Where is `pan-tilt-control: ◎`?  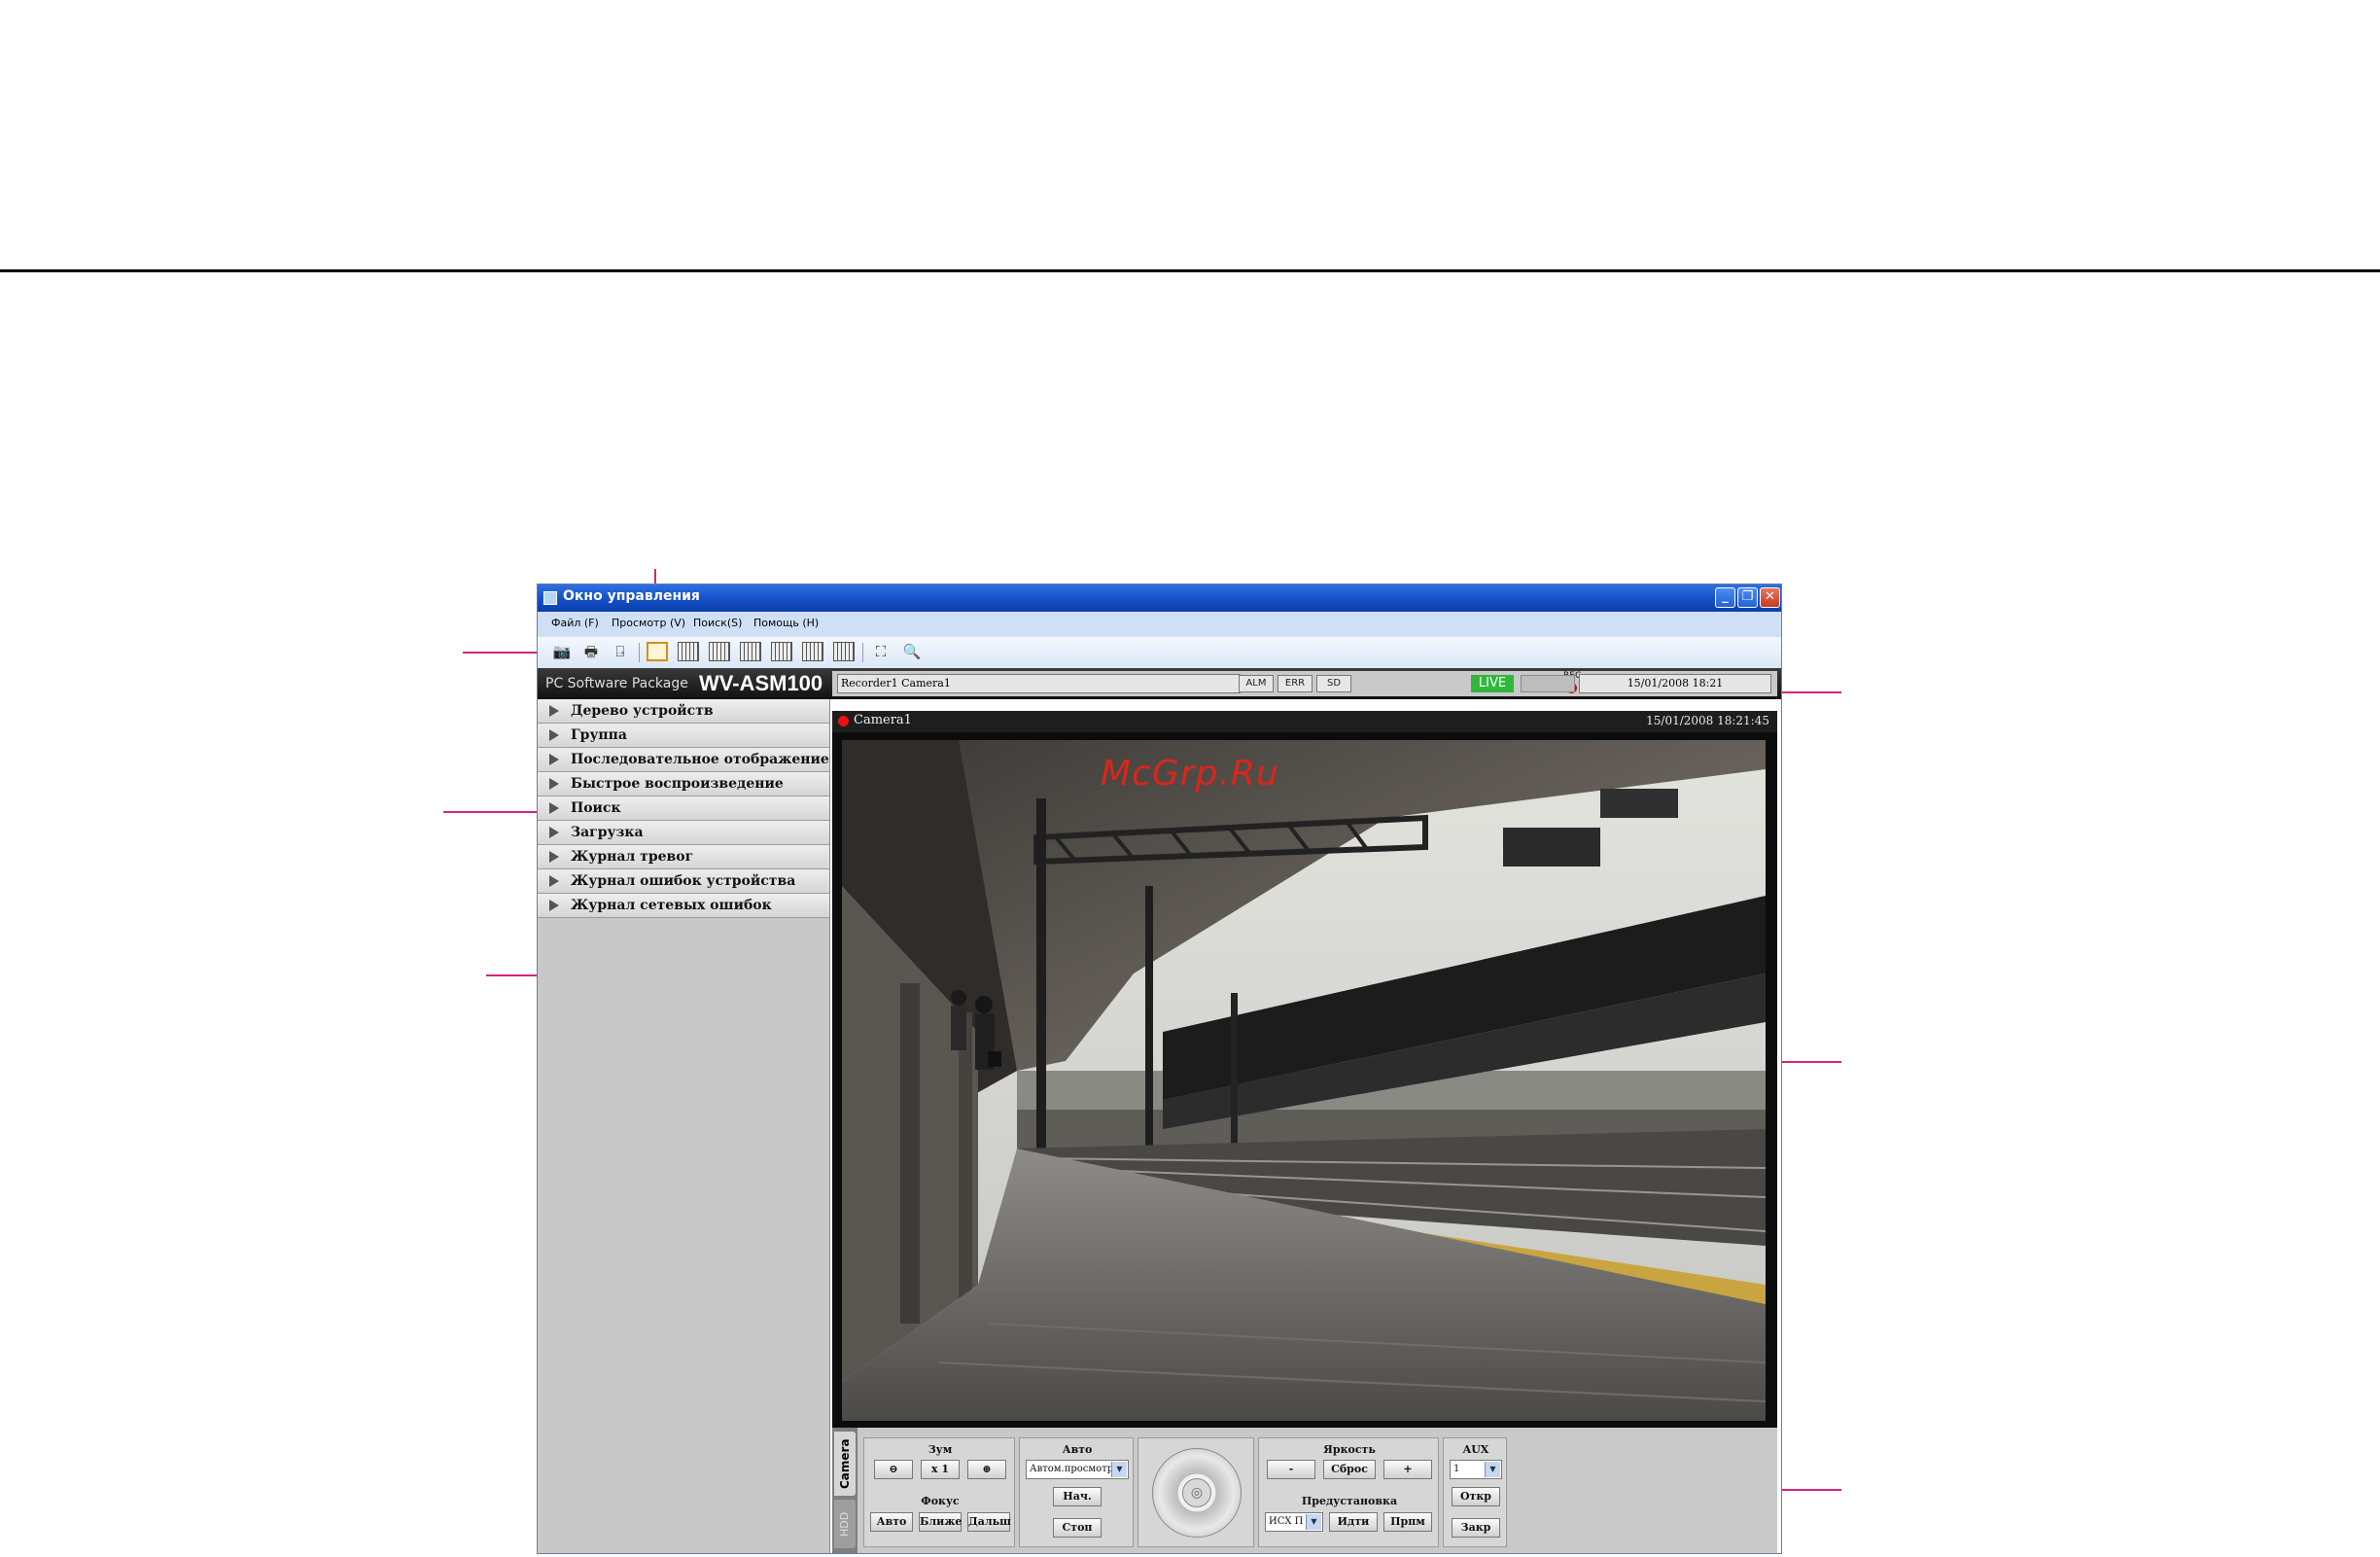
pan-tilt-control: ◎ is located at coordinates (1197, 1493).